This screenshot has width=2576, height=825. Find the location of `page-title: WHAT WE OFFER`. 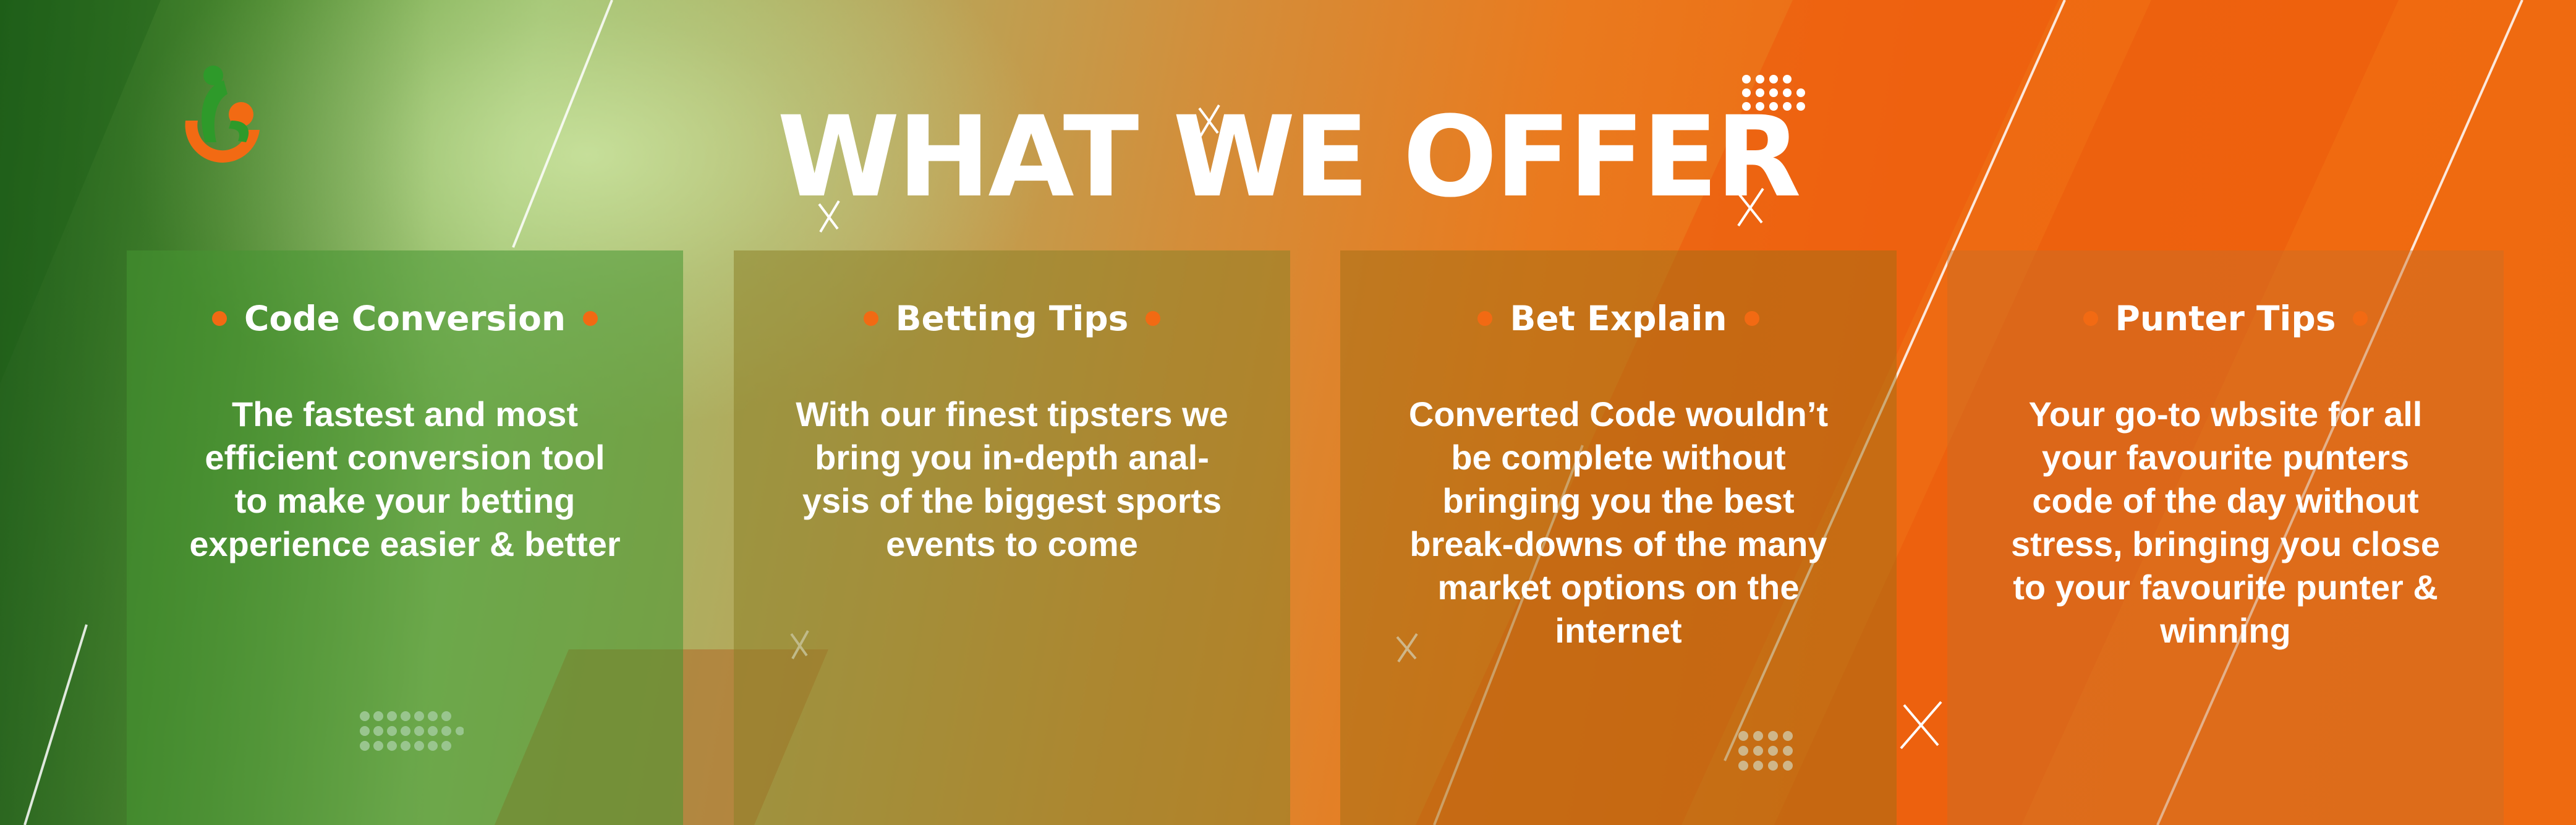

page-title: WHAT WE OFFER is located at coordinates (1289, 157).